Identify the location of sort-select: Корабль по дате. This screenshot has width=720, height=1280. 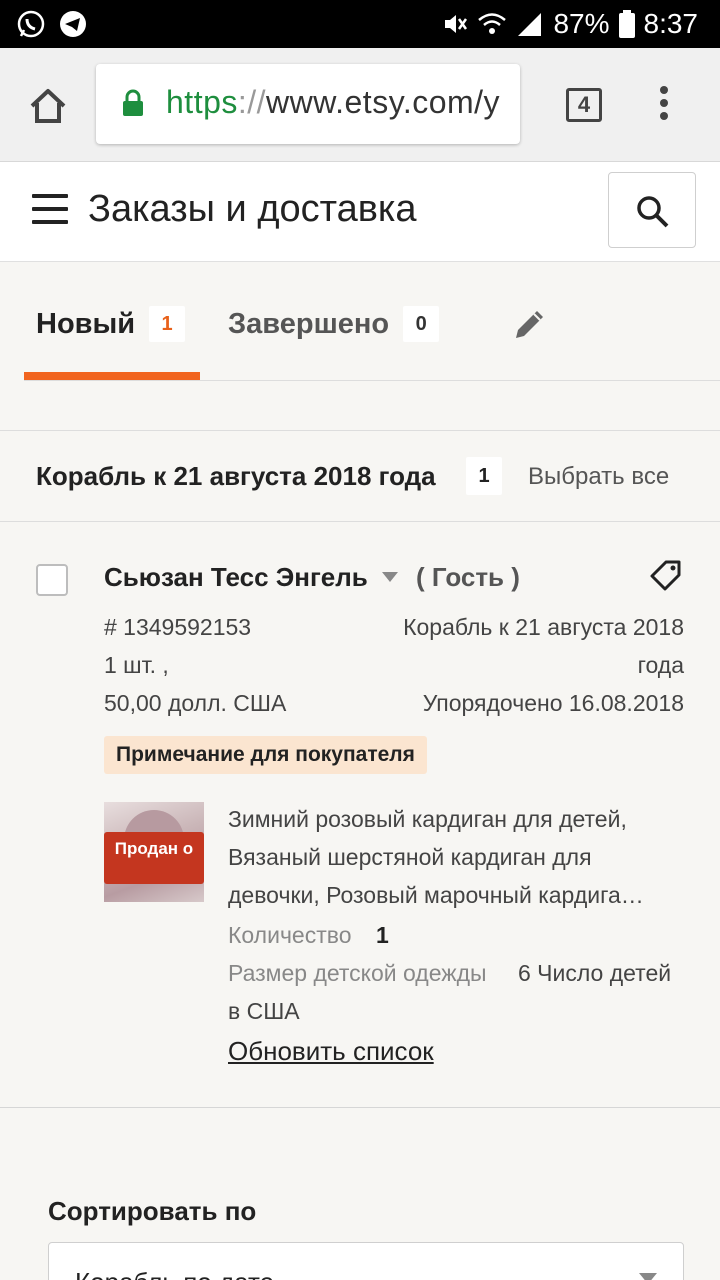
(366, 1261).